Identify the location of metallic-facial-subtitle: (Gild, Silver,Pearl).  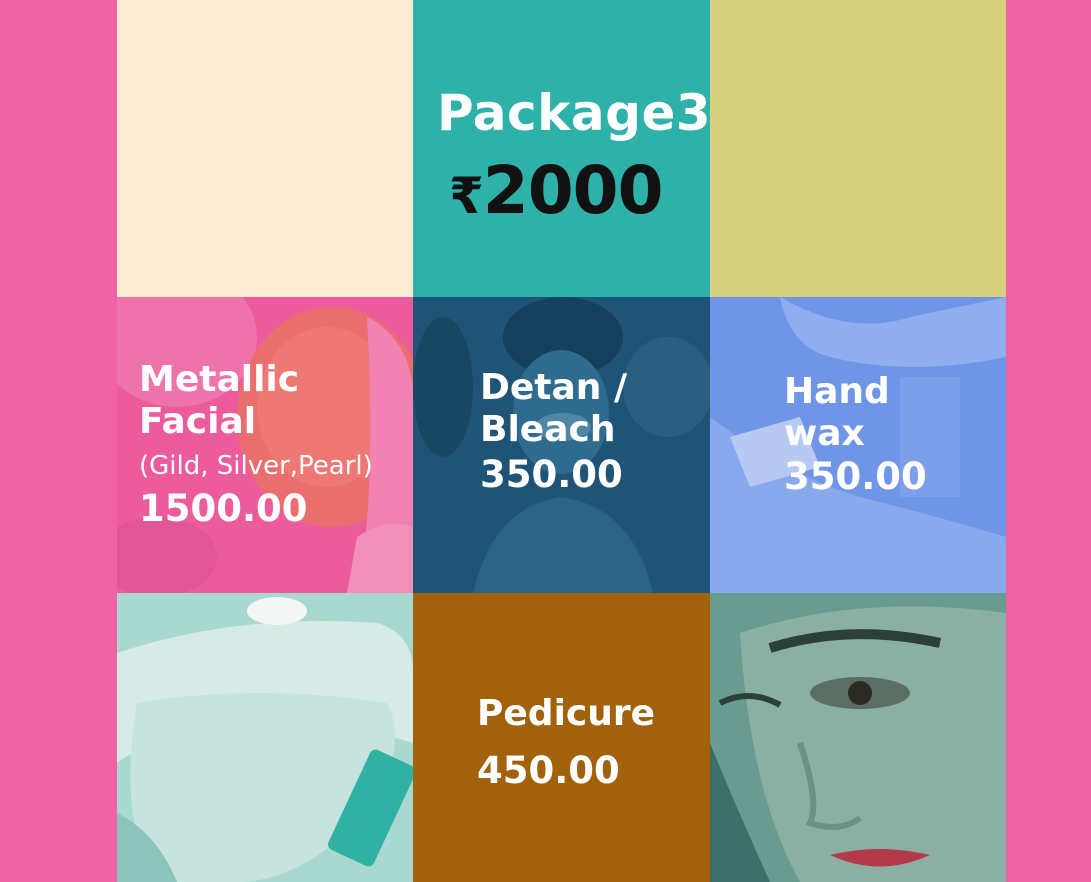
(256, 466).